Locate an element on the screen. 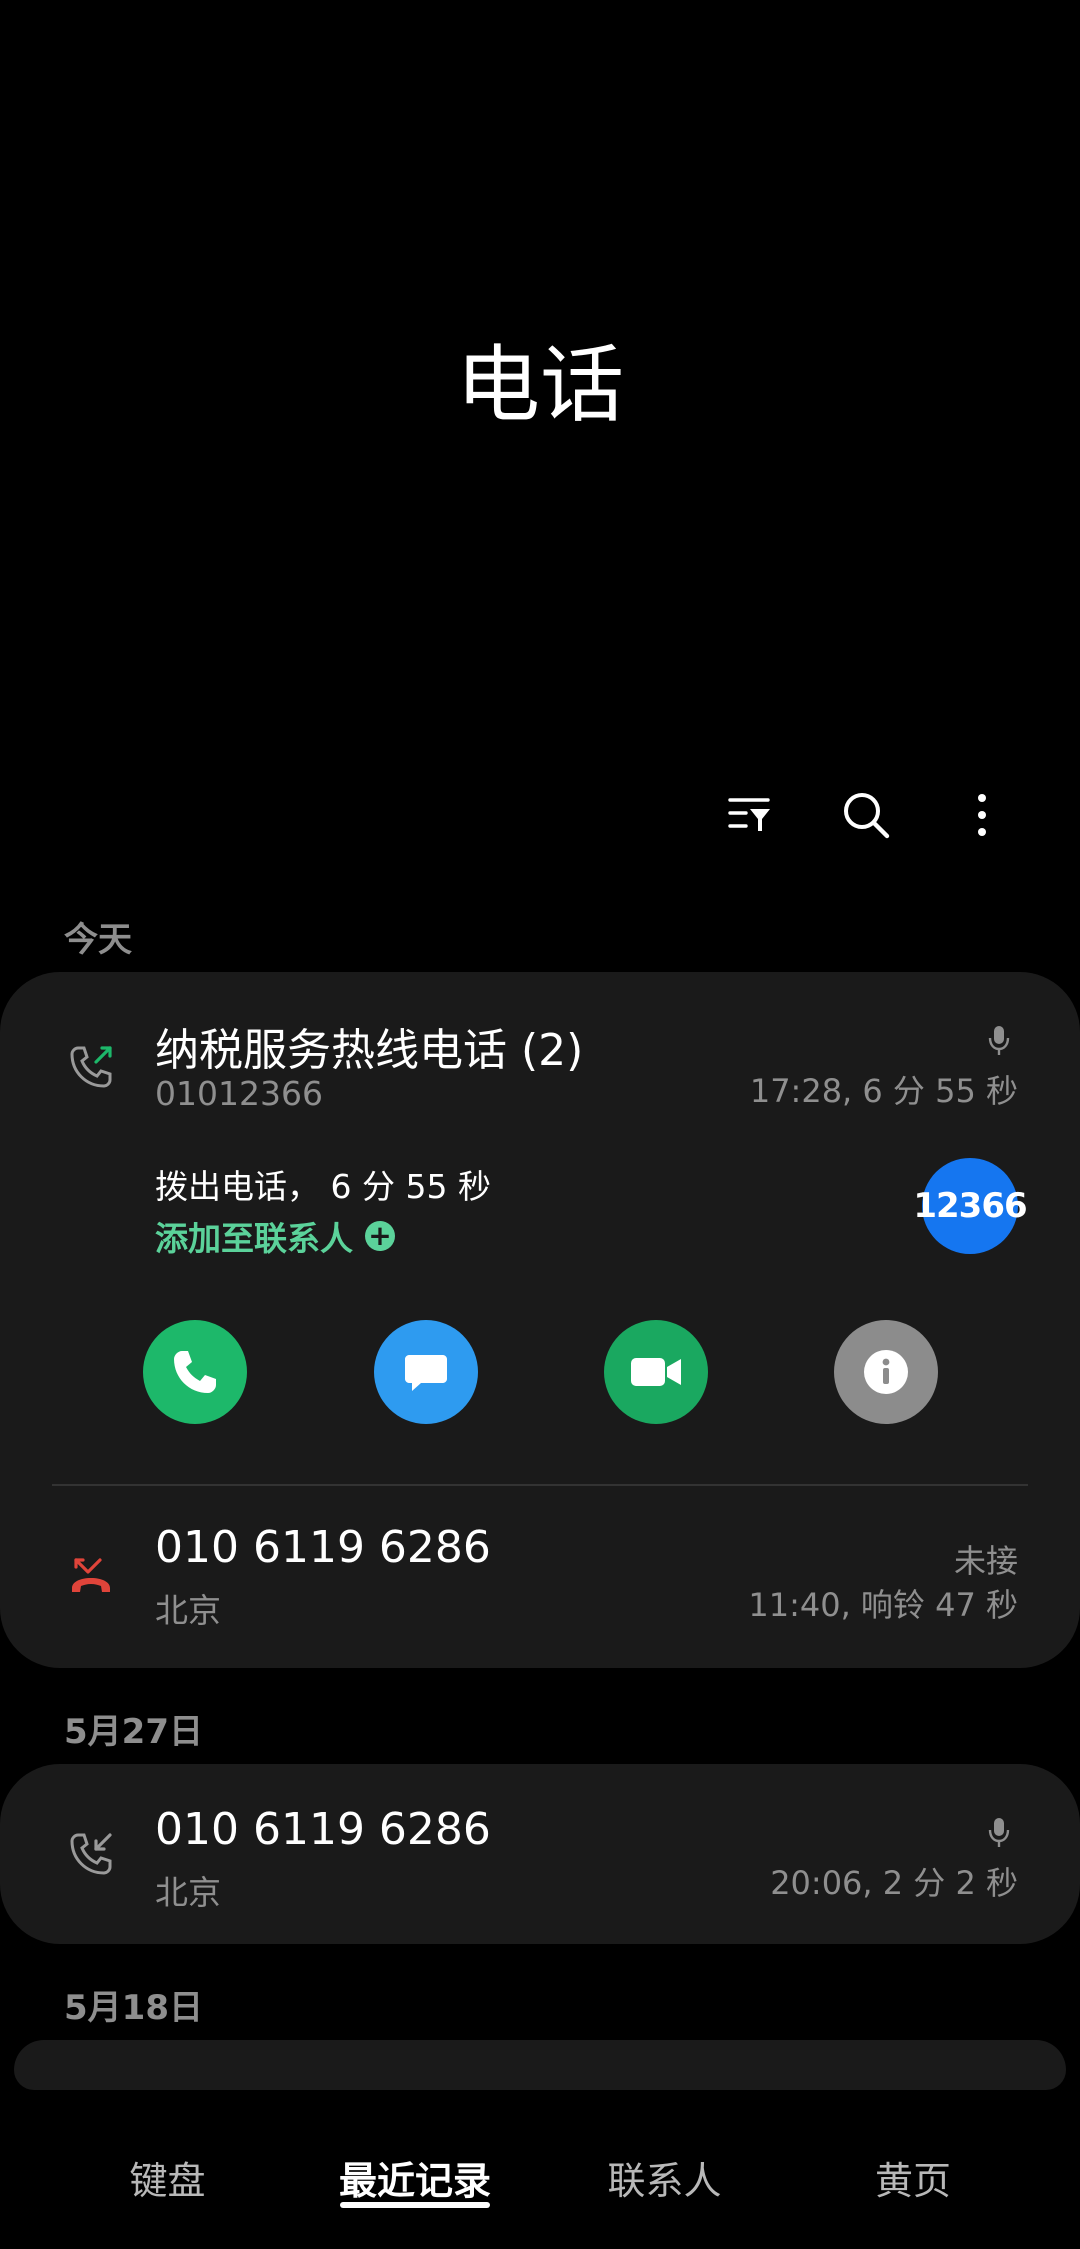 This screenshot has width=1080, height=2249. tab-keypad: 键盘 is located at coordinates (167, 2177).